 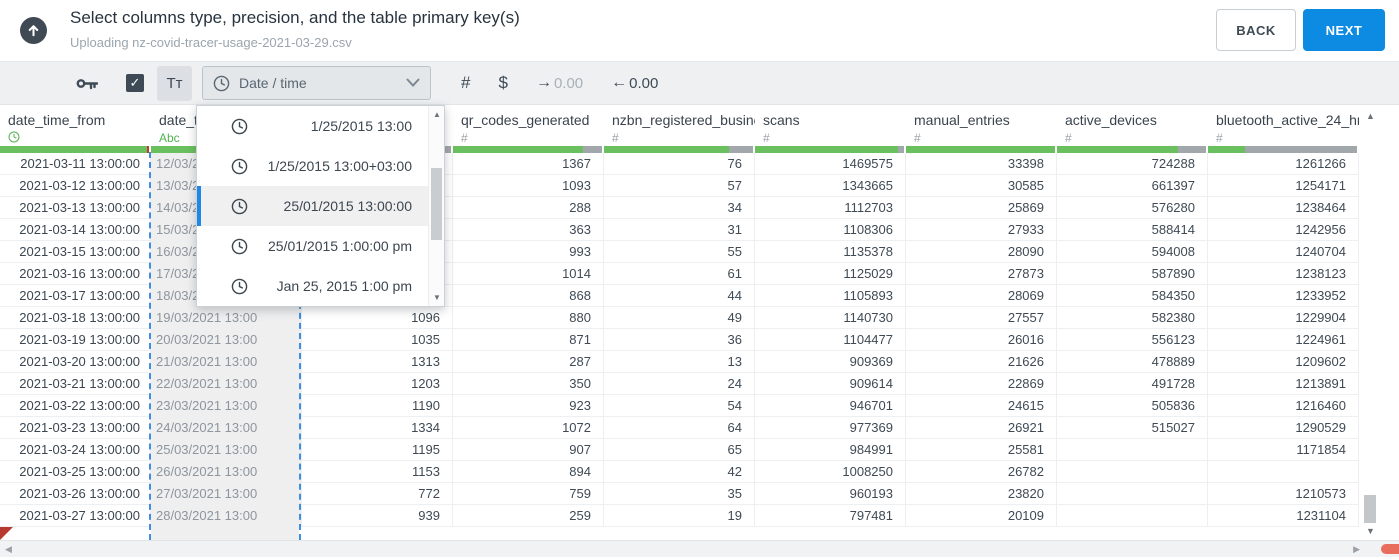 I want to click on cell: 1203, so click(x=377, y=384).